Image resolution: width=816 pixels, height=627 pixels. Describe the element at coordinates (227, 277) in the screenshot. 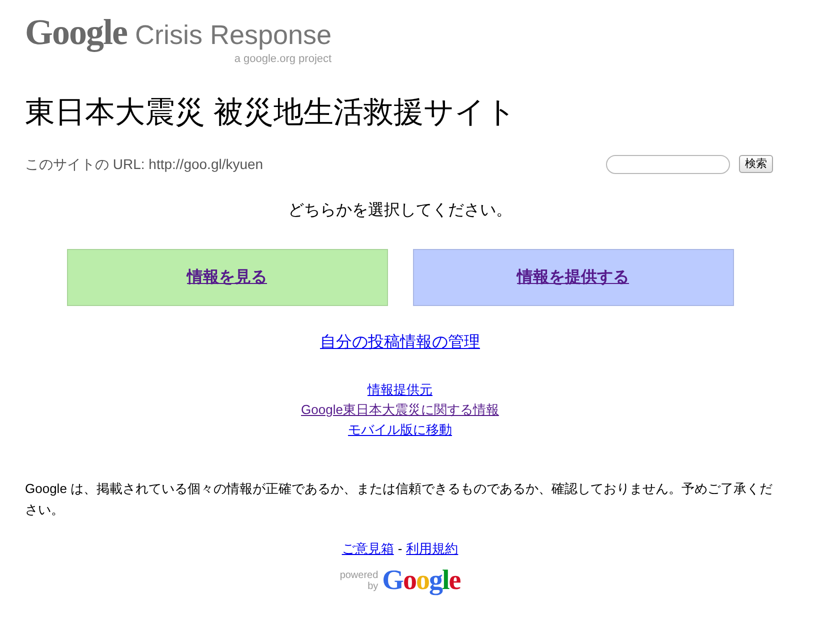

I see `choice-button: 情報を見る` at that location.